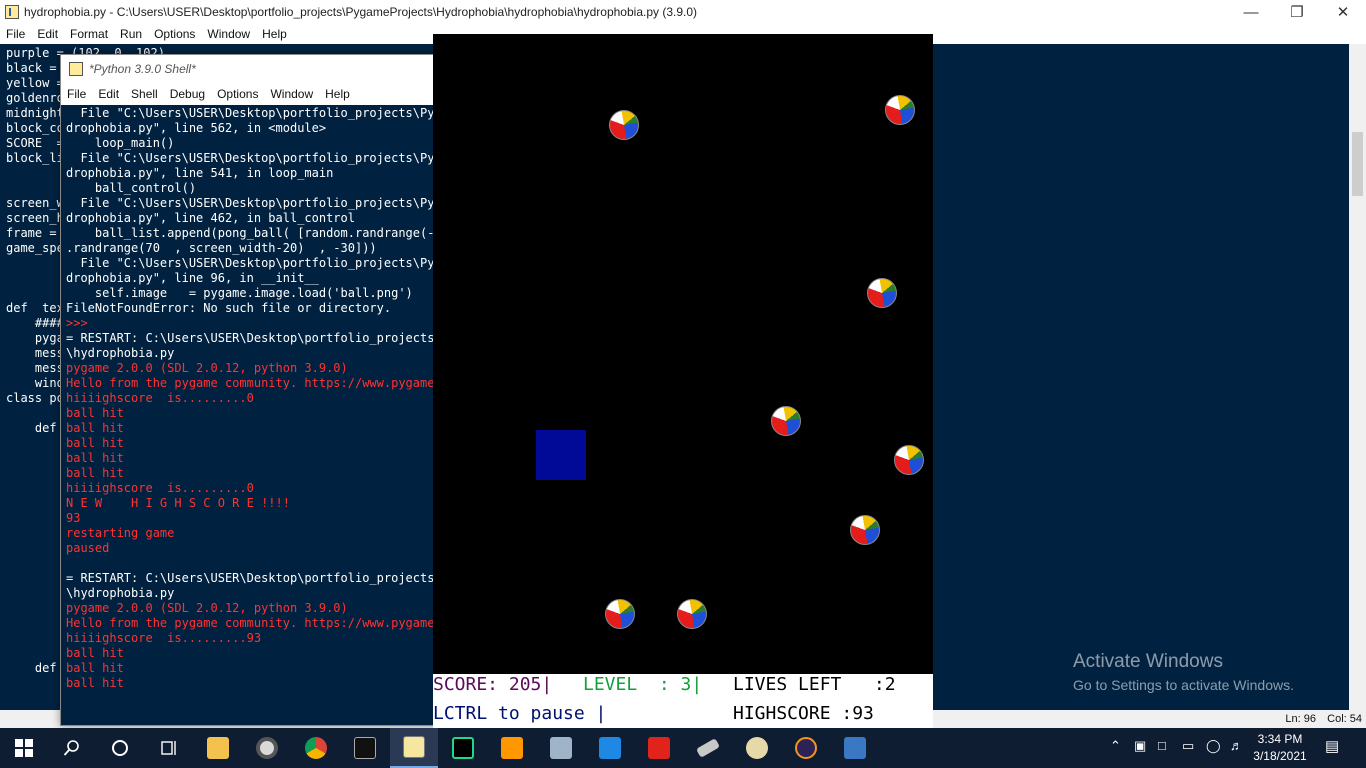  What do you see at coordinates (250, 69) in the screenshot?
I see `shell-title-bar: *Python 3.9.0 Shell*` at bounding box center [250, 69].